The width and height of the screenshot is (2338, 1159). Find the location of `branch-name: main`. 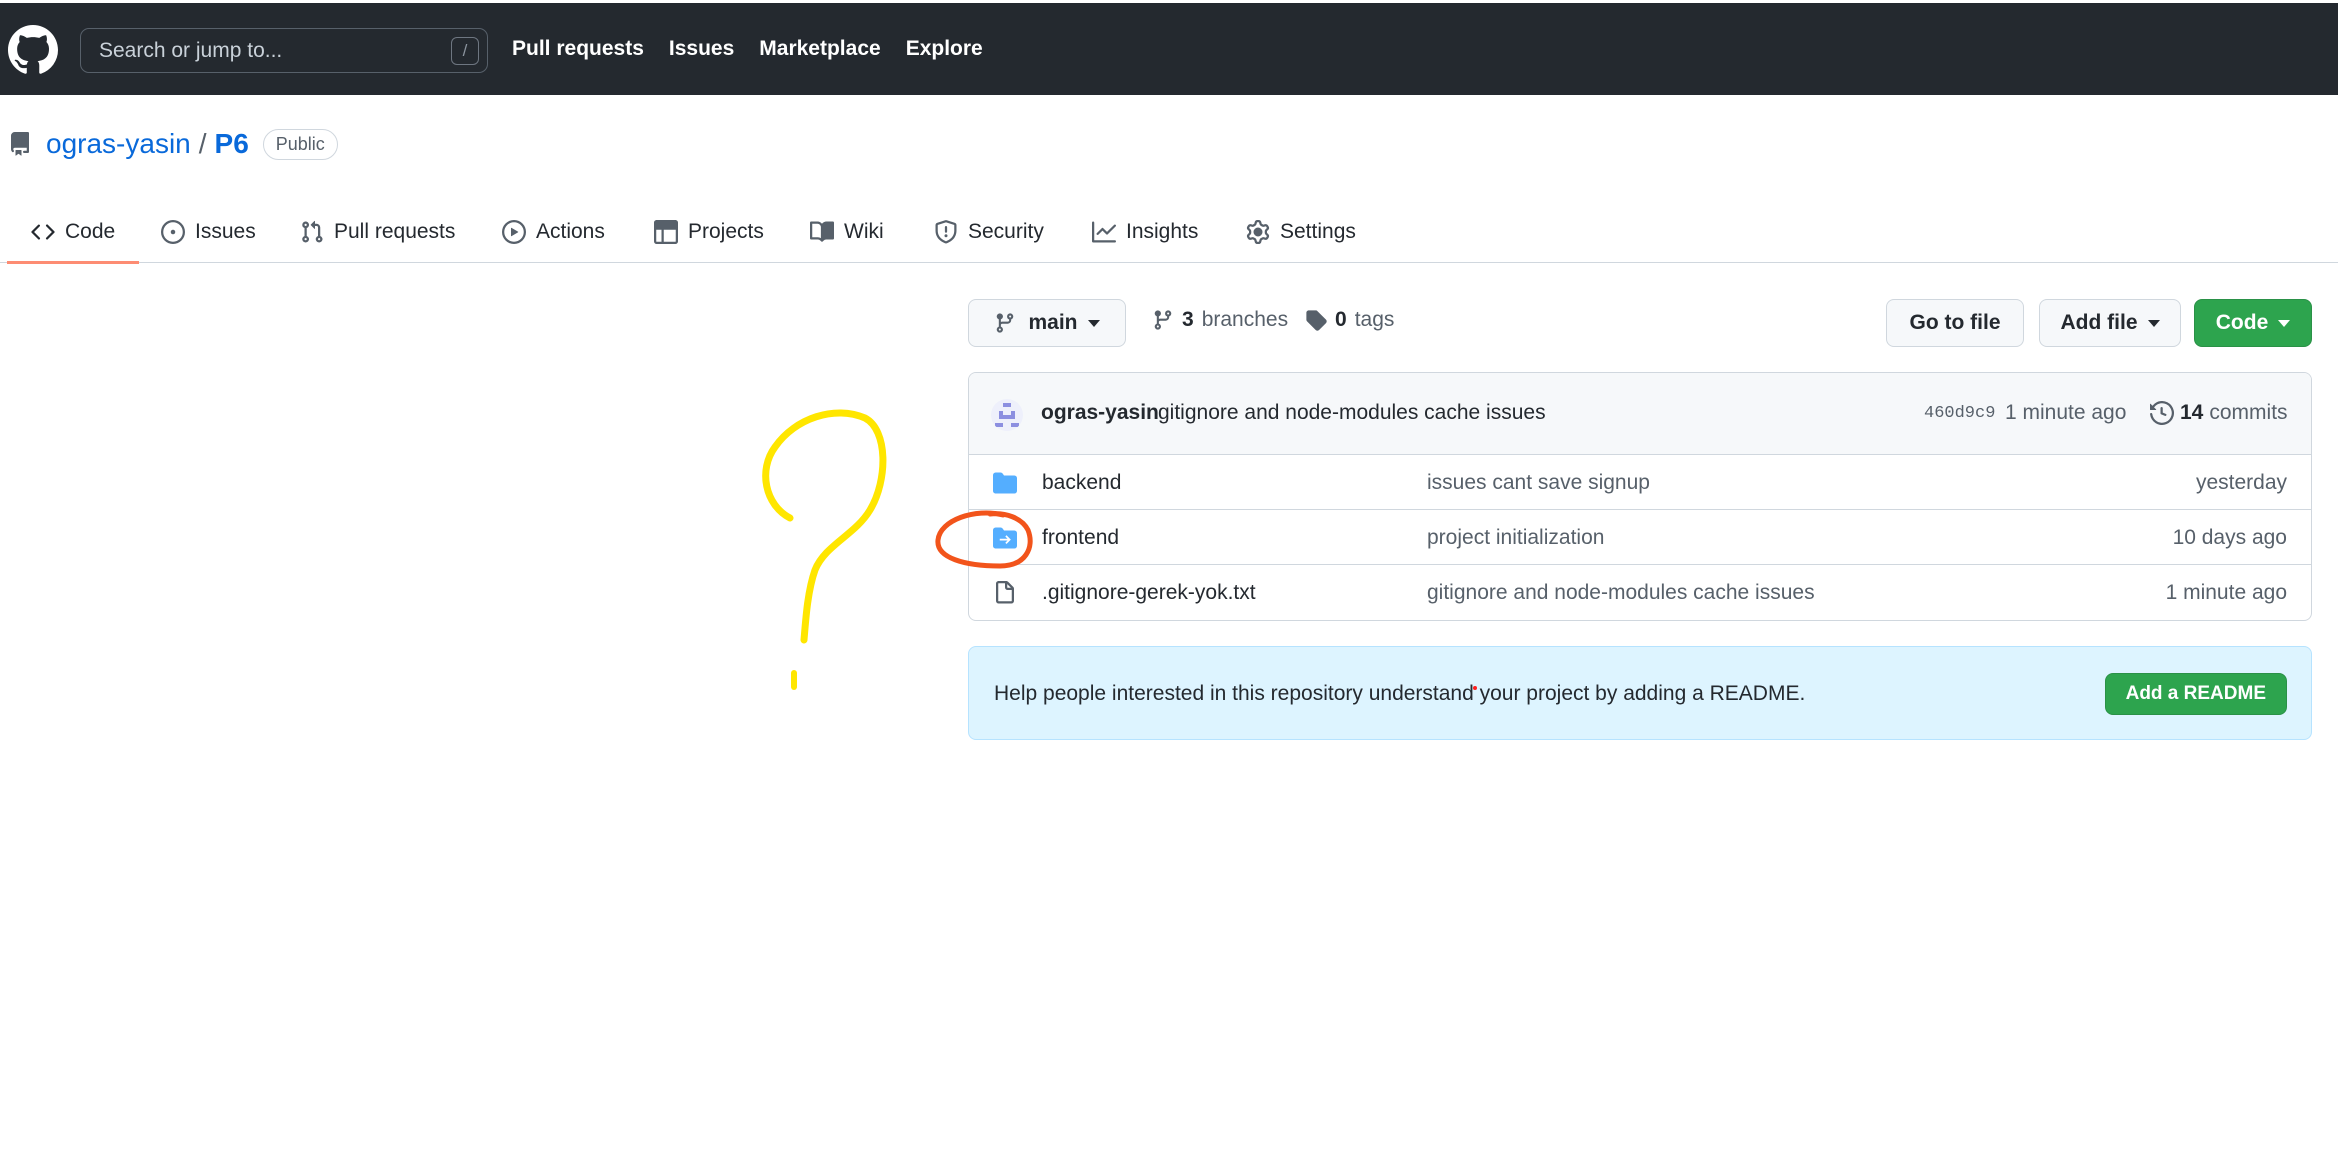

branch-name: main is located at coordinates (1053, 322).